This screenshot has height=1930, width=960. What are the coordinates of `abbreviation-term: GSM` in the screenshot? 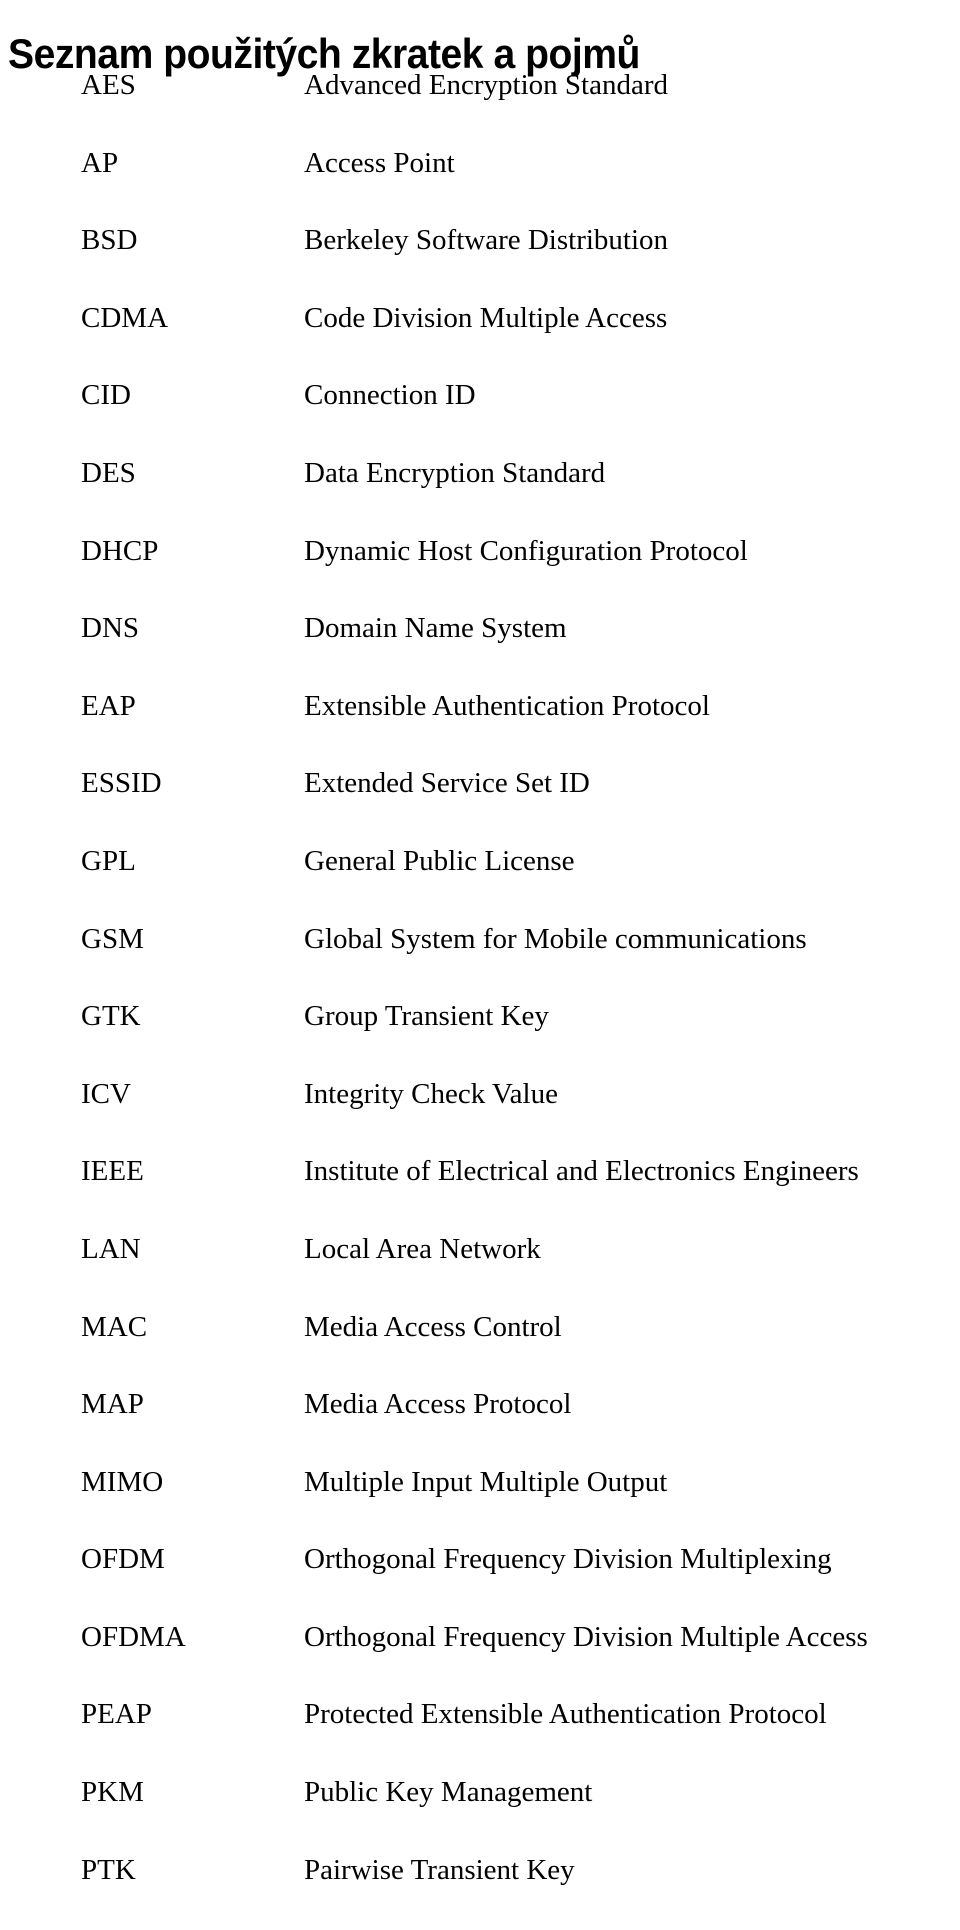 It's located at (112, 938).